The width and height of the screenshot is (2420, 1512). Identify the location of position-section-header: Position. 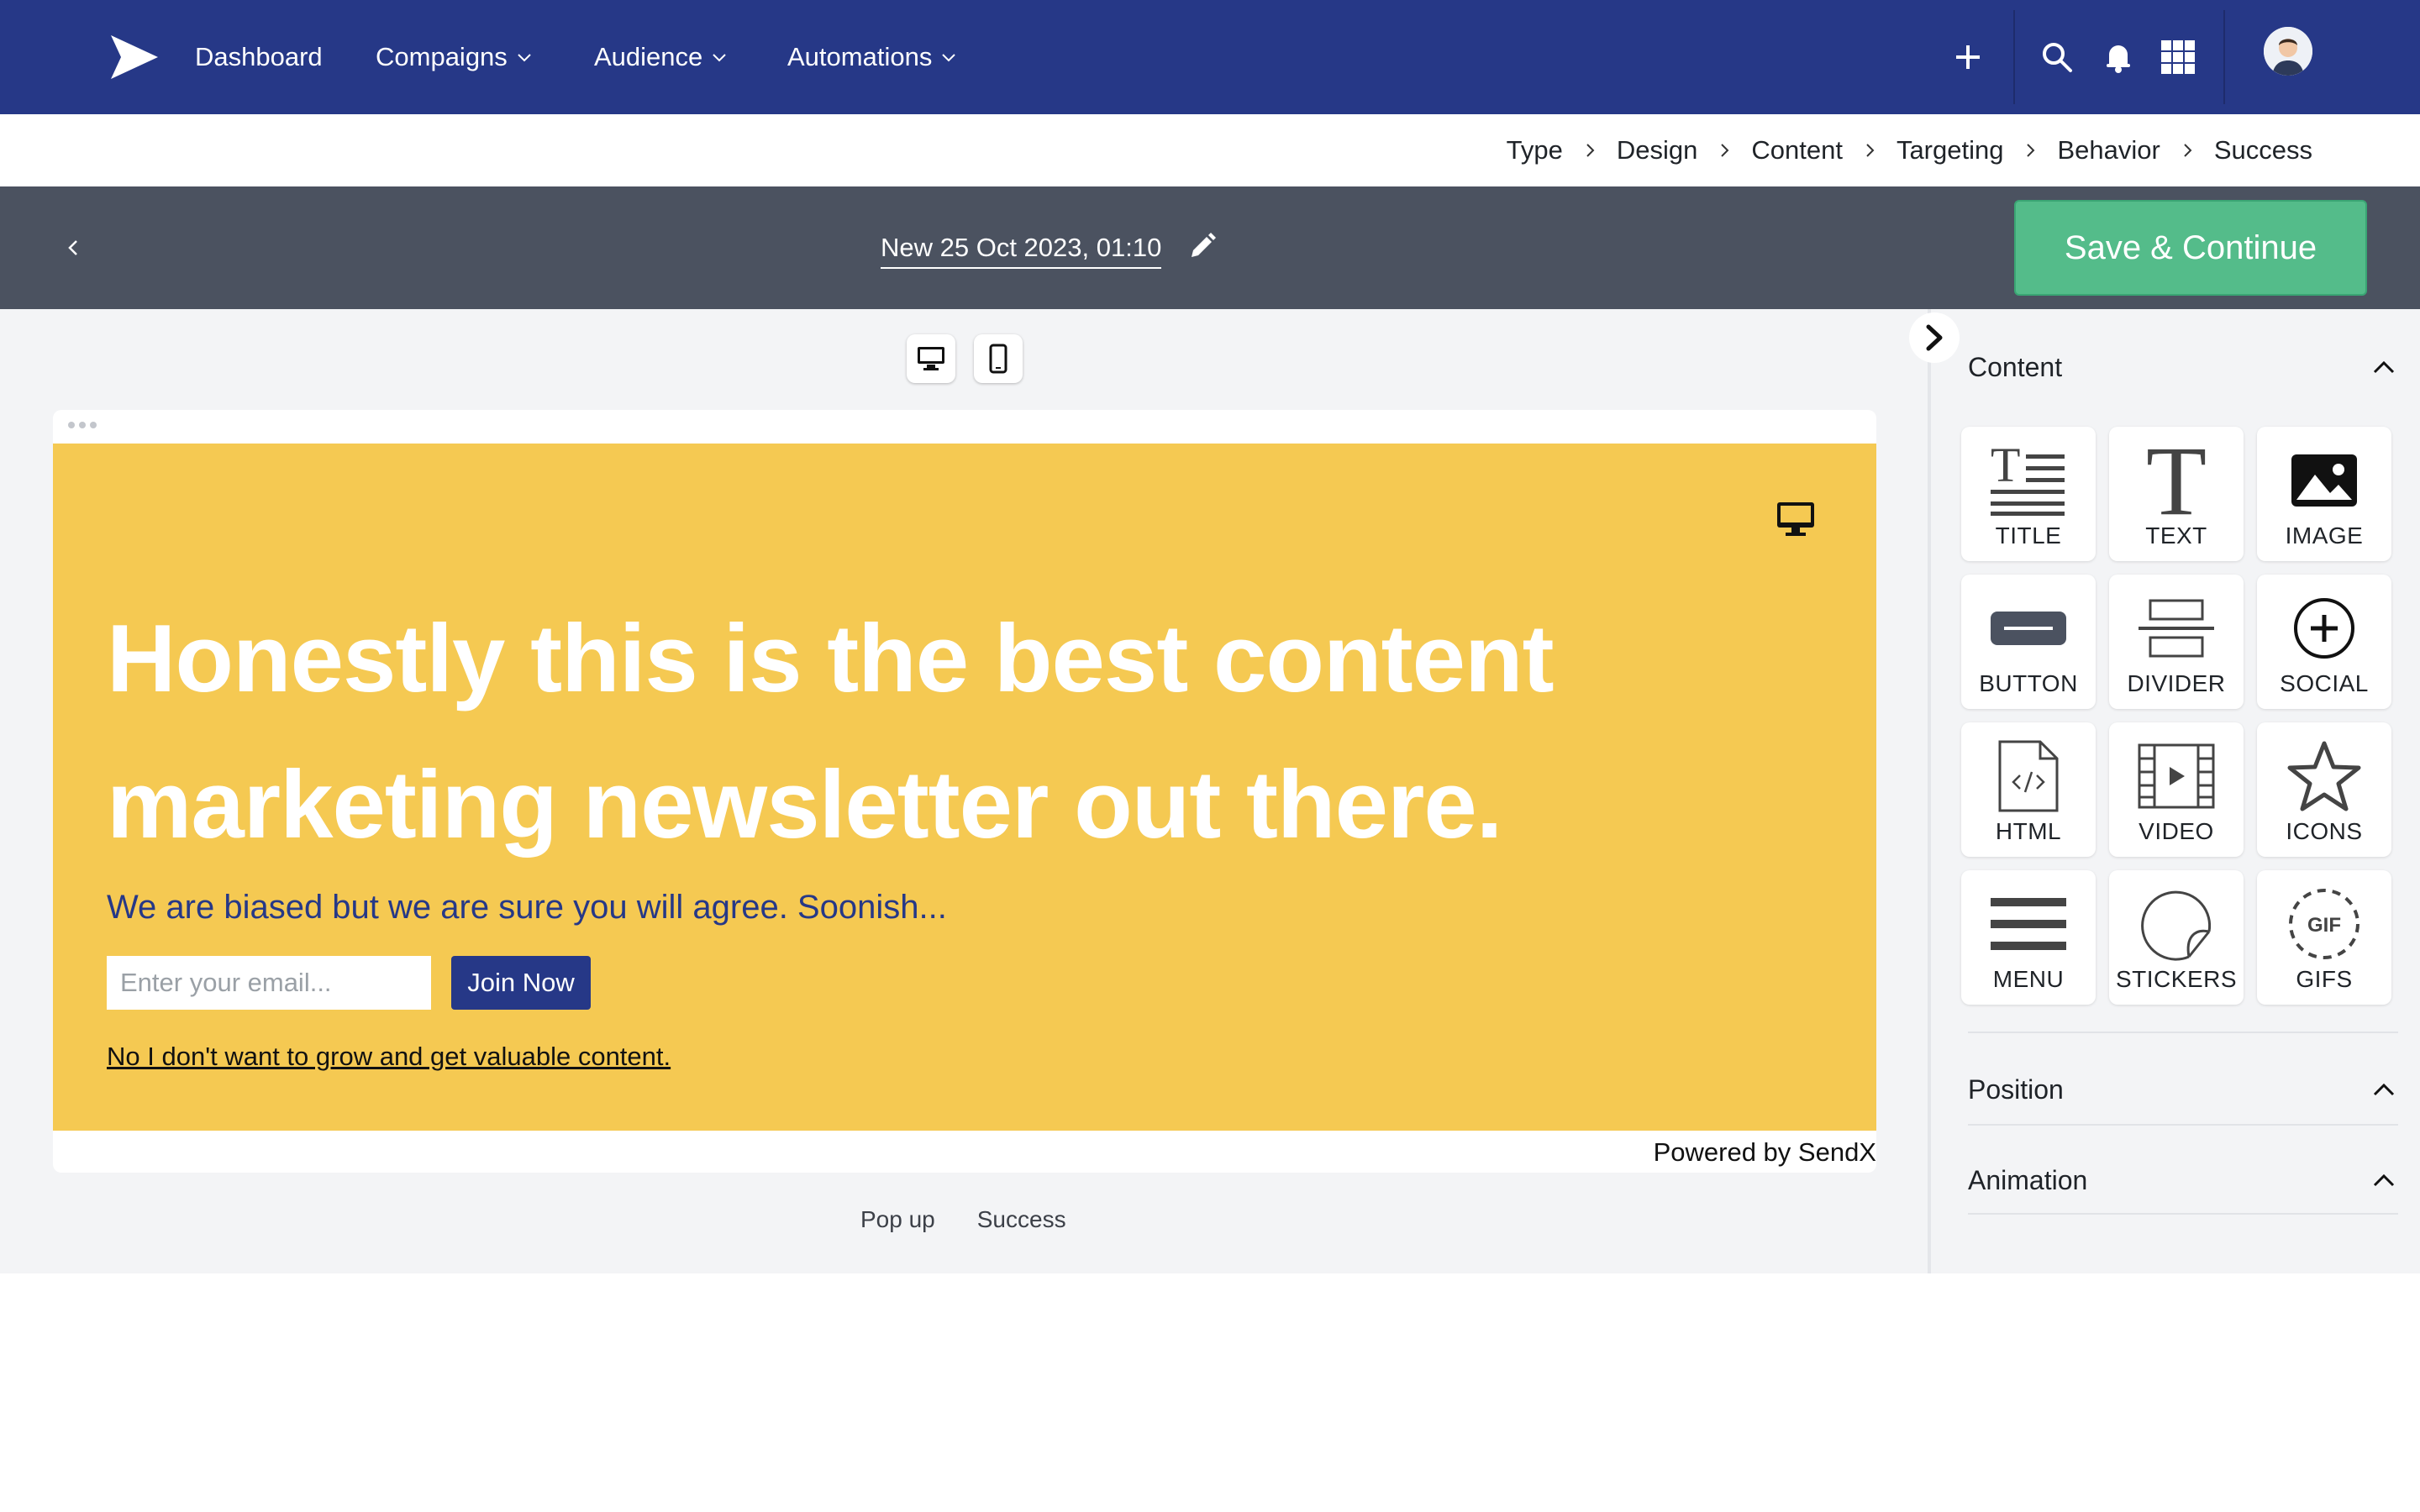
(2183, 1089).